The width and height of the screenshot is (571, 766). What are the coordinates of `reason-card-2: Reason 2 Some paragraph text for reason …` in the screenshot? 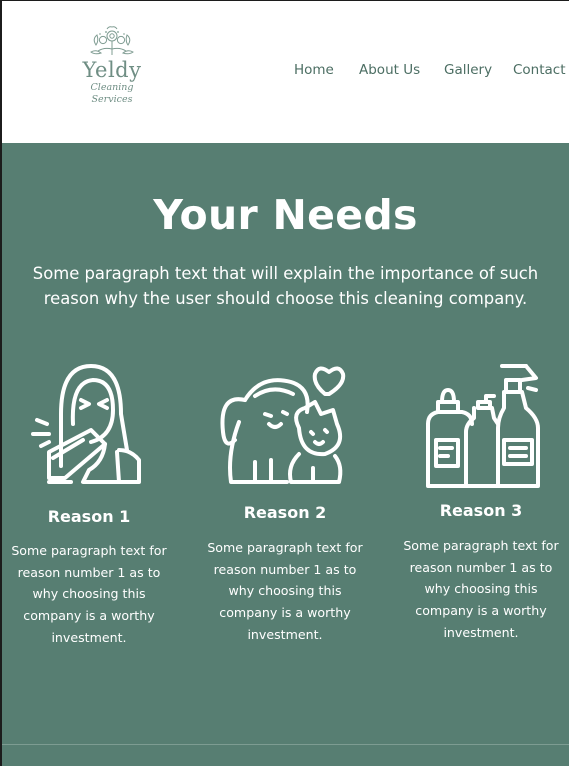 It's located at (285, 502).